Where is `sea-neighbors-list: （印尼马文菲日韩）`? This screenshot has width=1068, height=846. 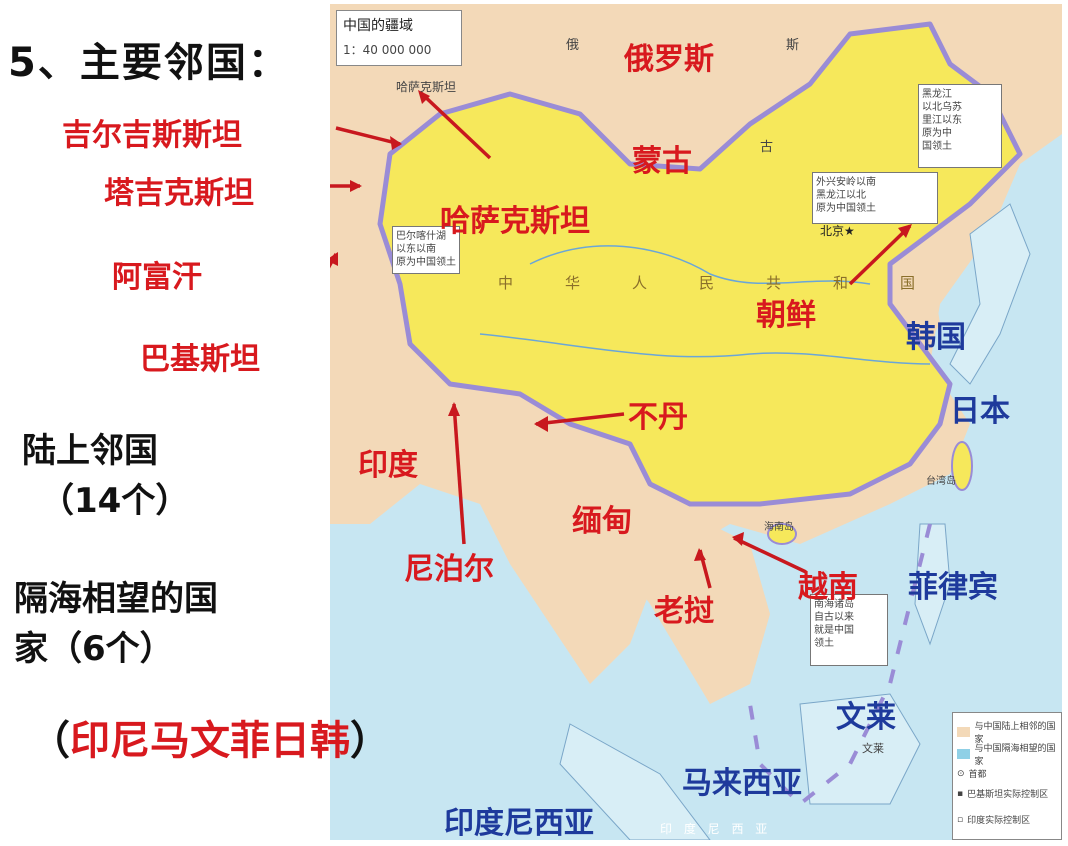
sea-neighbors-list: （印尼马文菲日韩） is located at coordinates (210, 737).